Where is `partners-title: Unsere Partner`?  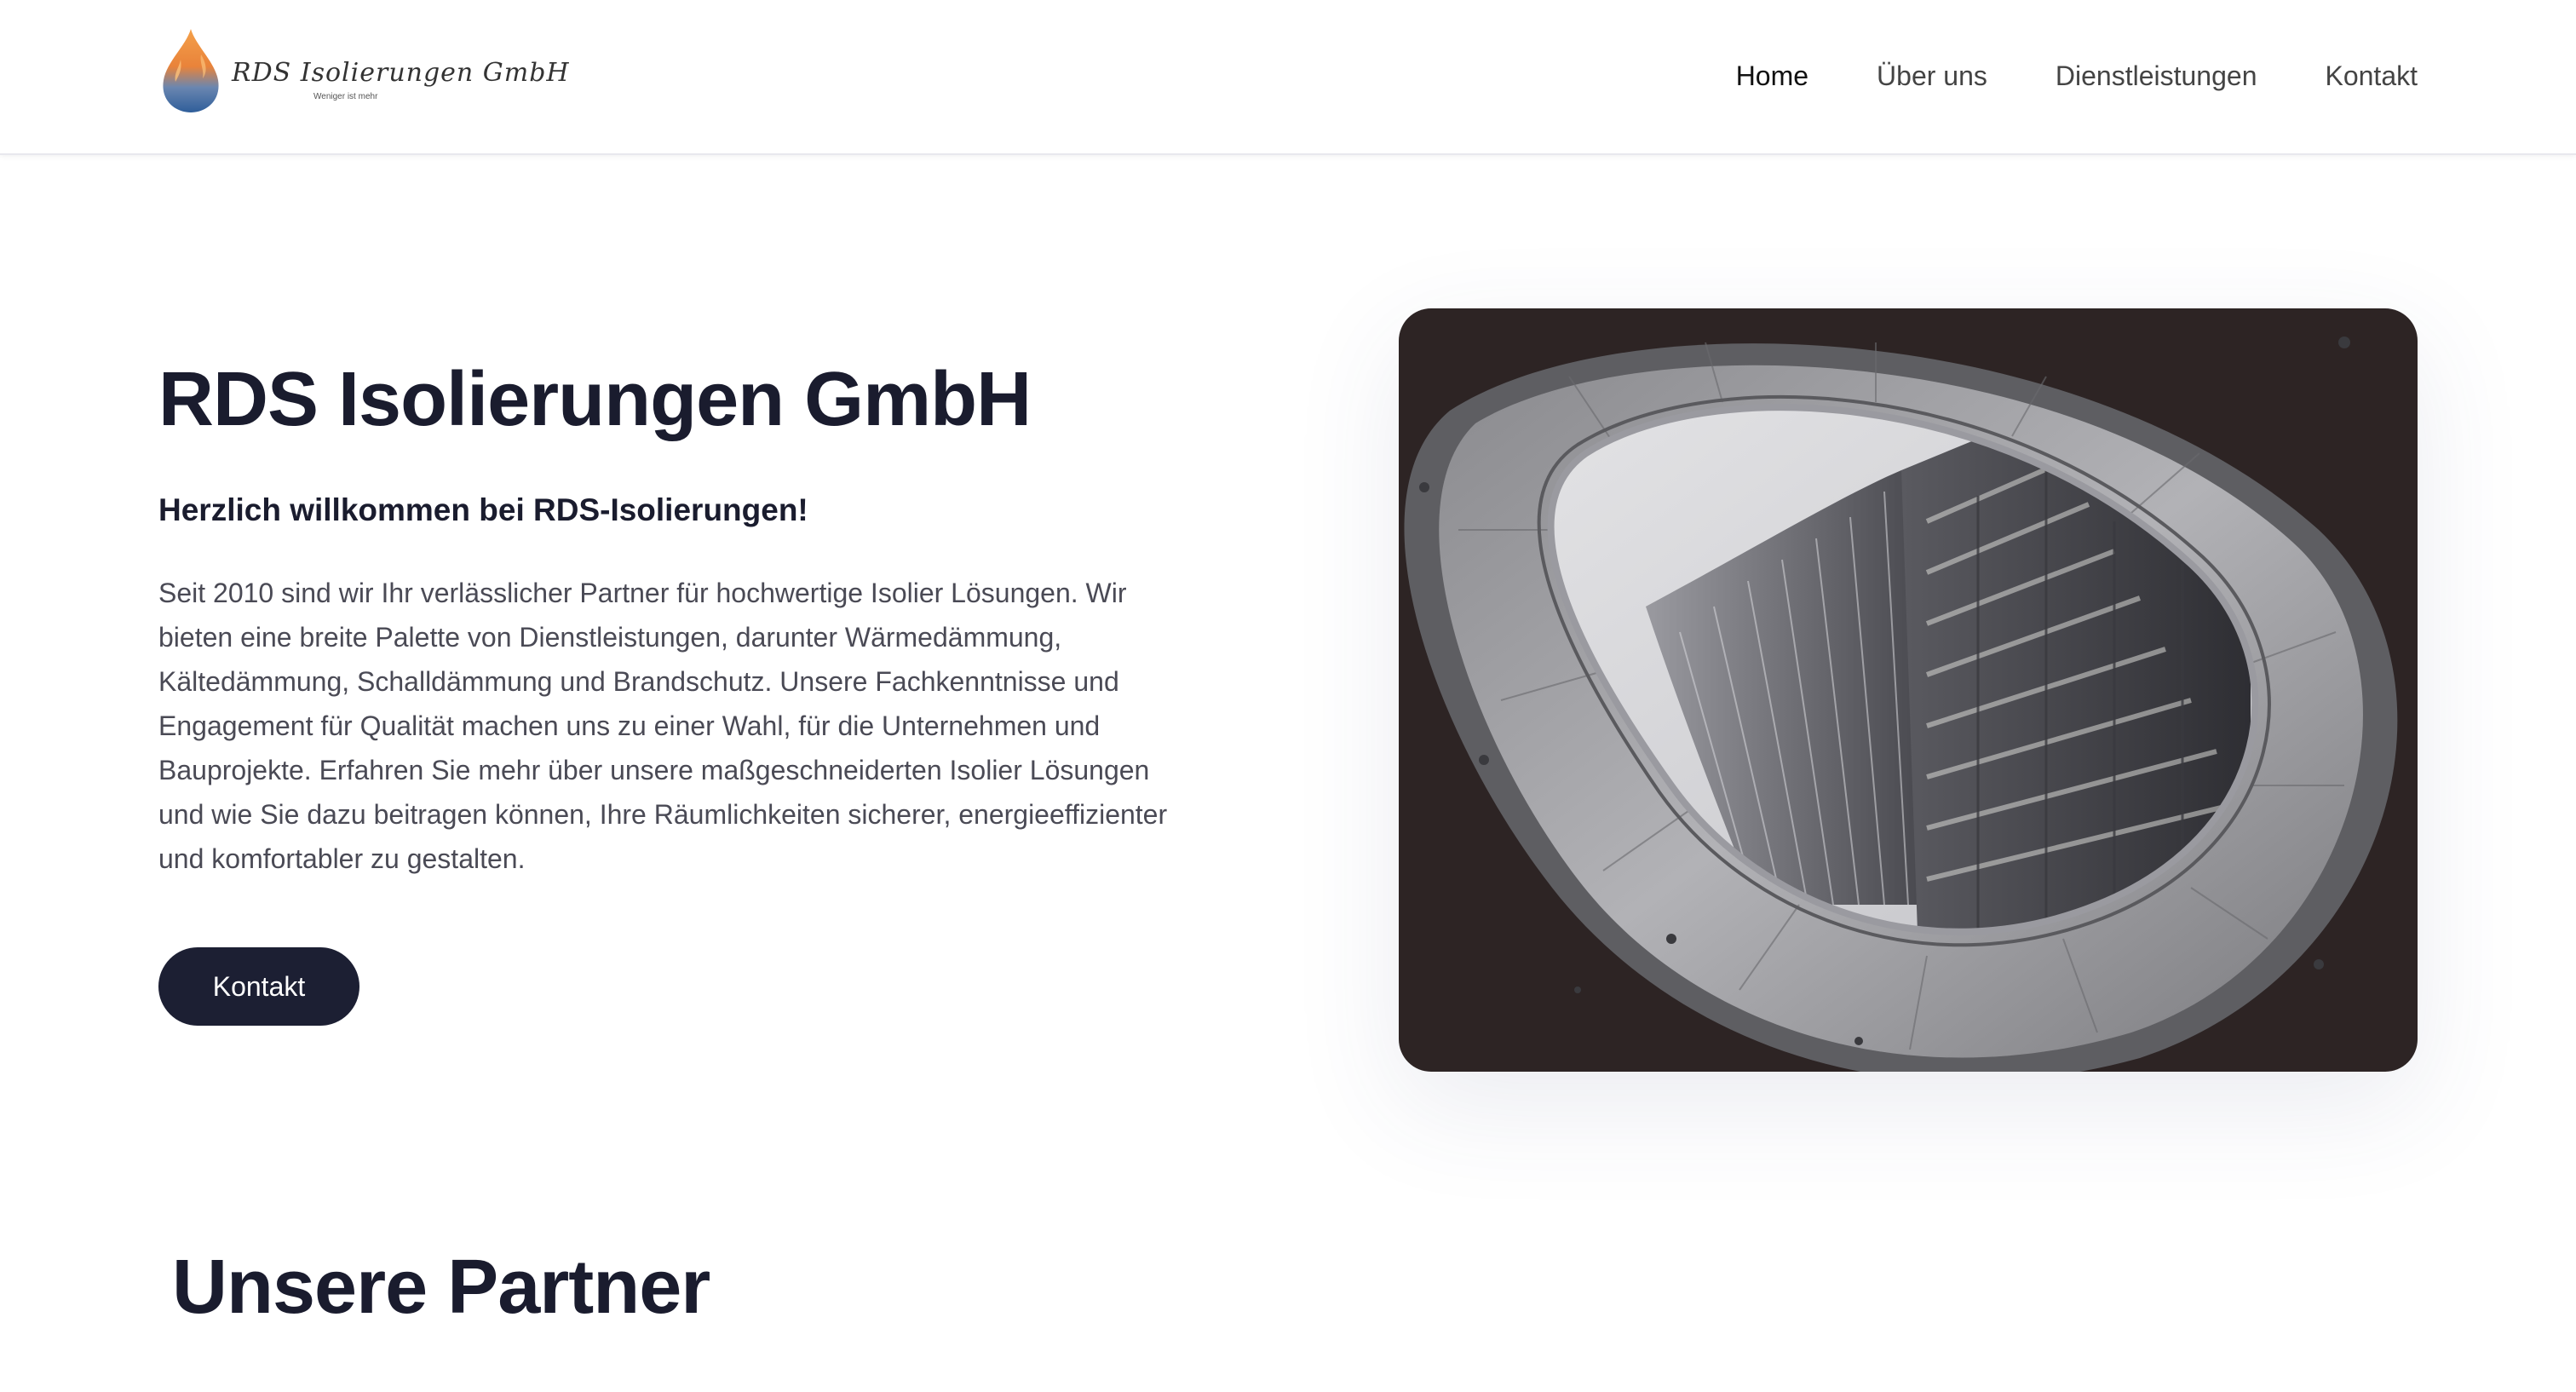 partners-title: Unsere Partner is located at coordinates (441, 1287).